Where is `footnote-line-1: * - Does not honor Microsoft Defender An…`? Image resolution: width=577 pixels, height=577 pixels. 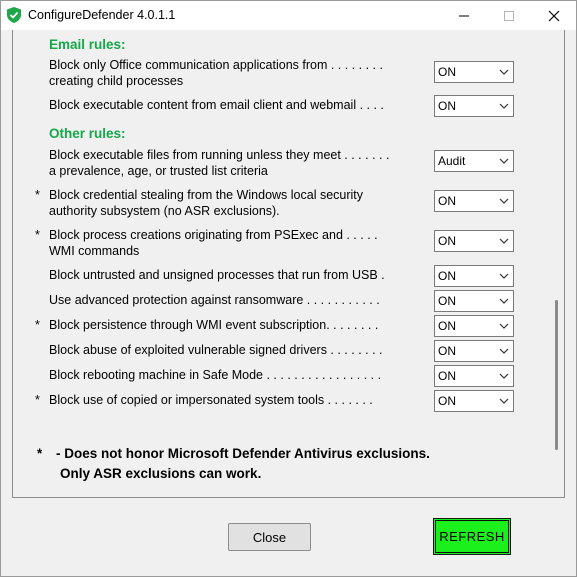
footnote-line-1: * - Does not honor Microsoft Defender An… is located at coordinates (233, 454).